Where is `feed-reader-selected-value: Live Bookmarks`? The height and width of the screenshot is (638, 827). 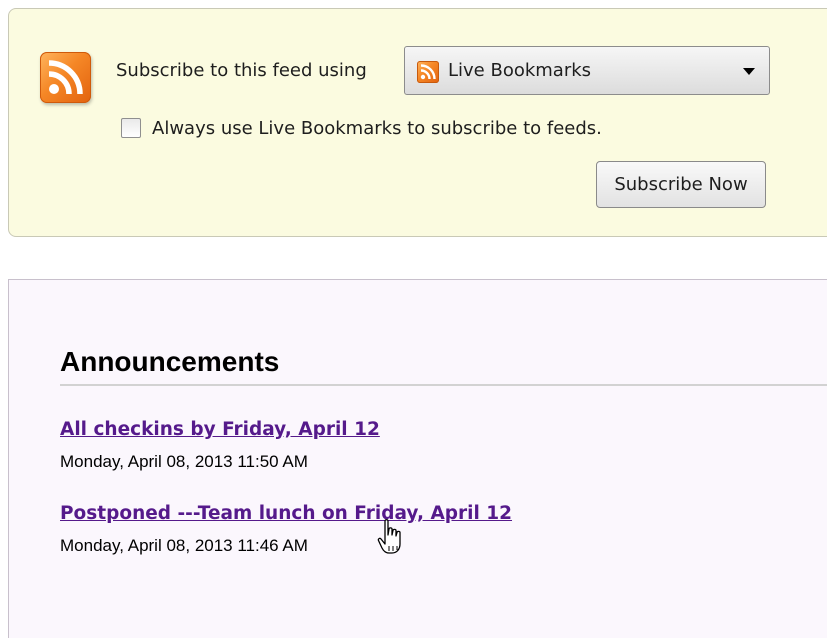
feed-reader-selected-value: Live Bookmarks is located at coordinates (520, 70).